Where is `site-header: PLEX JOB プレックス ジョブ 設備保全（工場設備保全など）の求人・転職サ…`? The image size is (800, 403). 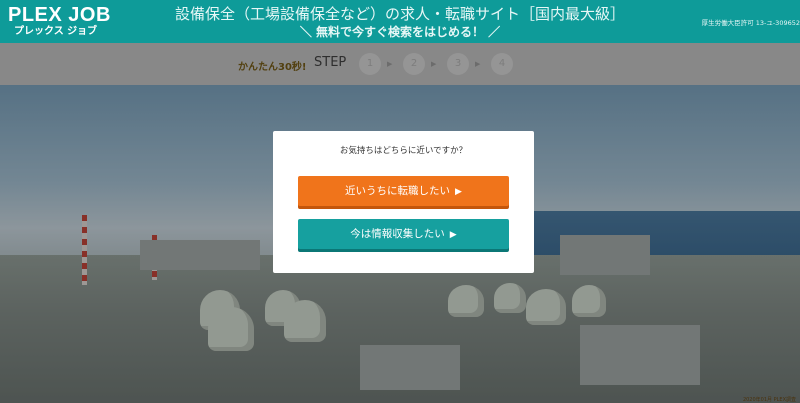 site-header: PLEX JOB プレックス ジョブ 設備保全（工場設備保全など）の求人・転職サ… is located at coordinates (400, 21).